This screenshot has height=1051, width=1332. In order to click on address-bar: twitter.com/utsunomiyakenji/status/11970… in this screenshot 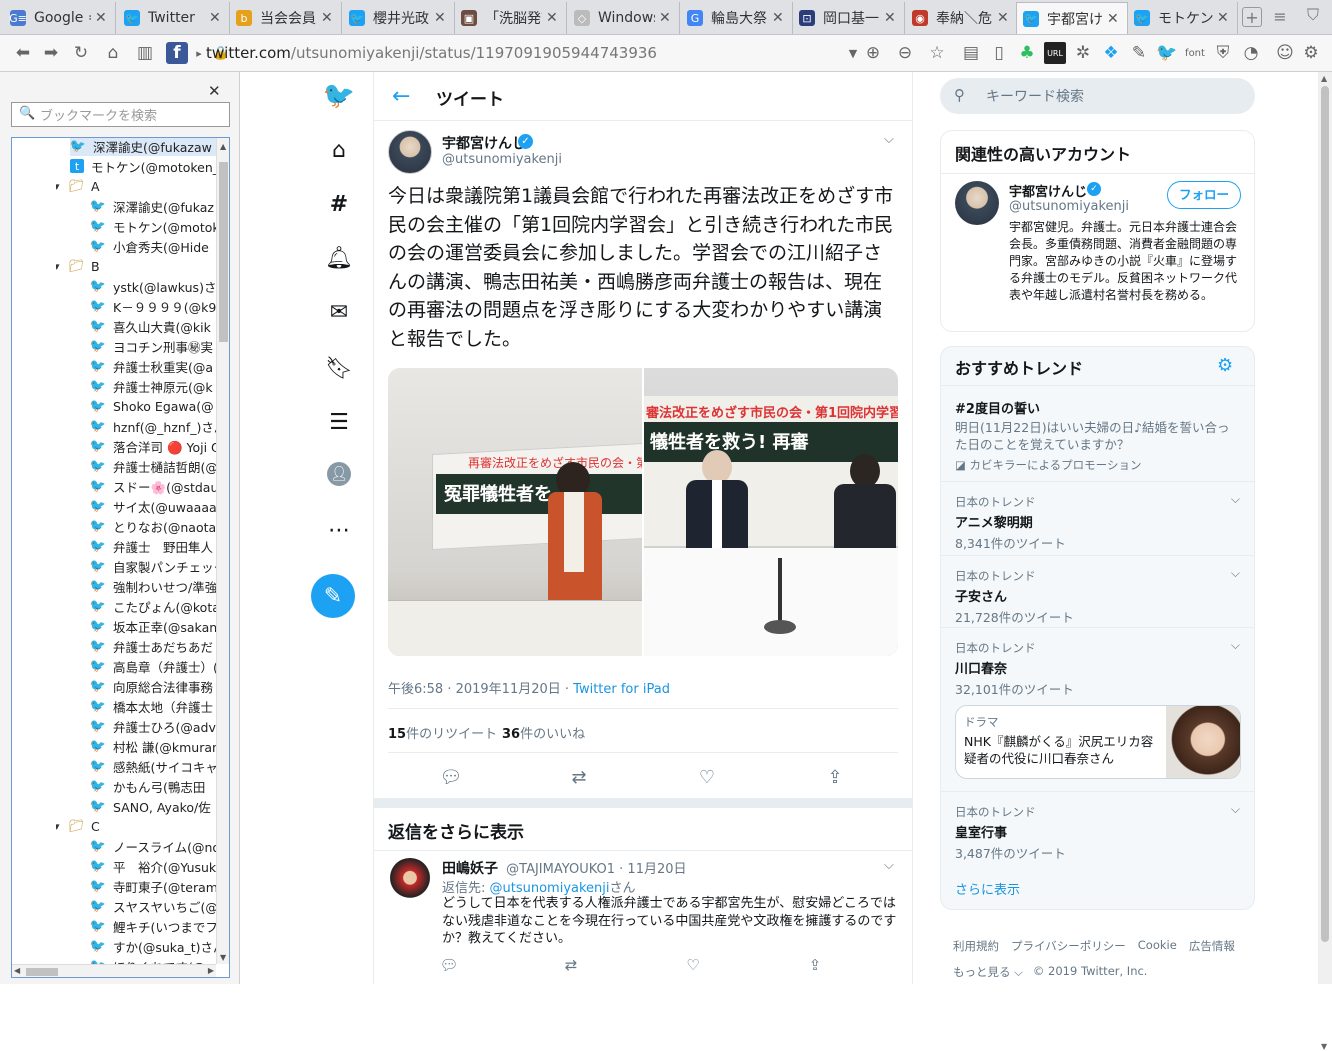, I will do `click(578, 53)`.